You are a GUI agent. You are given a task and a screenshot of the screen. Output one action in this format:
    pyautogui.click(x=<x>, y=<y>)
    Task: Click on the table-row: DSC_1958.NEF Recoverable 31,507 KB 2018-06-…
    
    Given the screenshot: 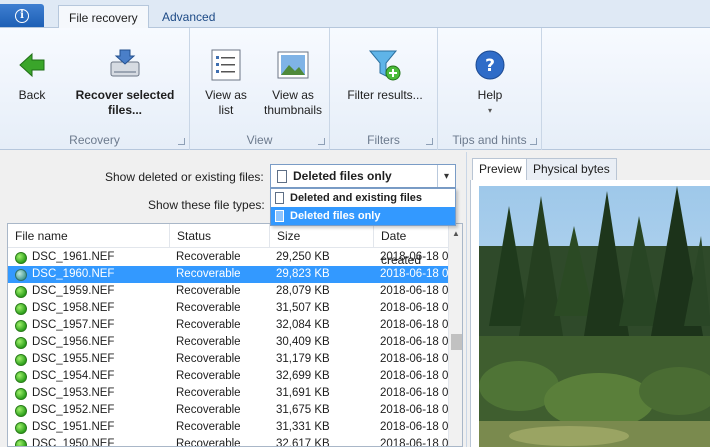 What is the action you would take?
    pyautogui.click(x=229, y=308)
    